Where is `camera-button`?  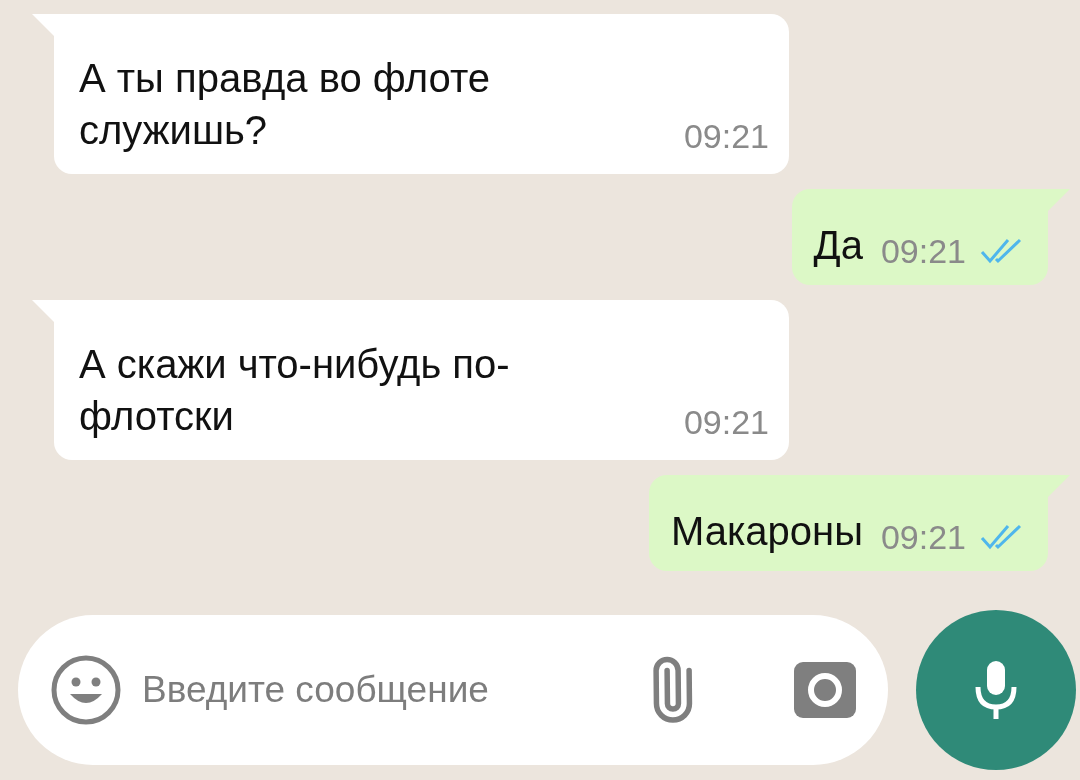 camera-button is located at coordinates (825, 690).